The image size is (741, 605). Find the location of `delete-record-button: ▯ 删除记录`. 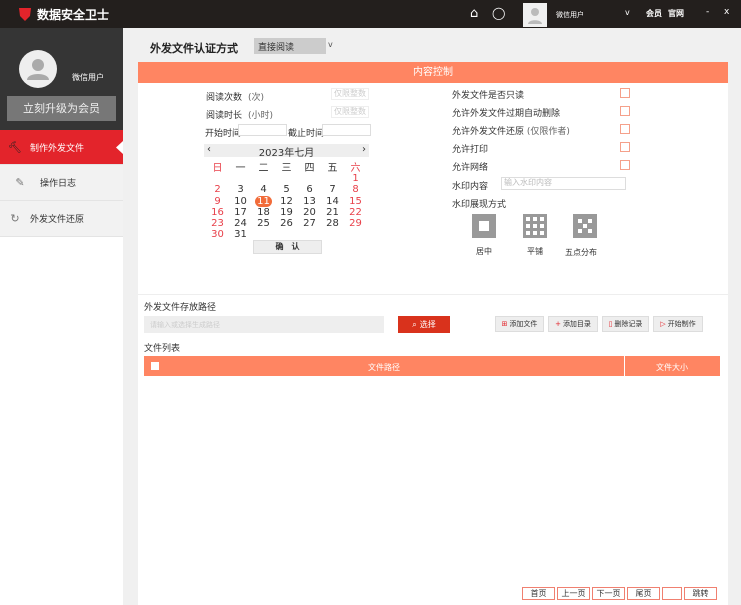

delete-record-button: ▯ 删除记录 is located at coordinates (625, 324).